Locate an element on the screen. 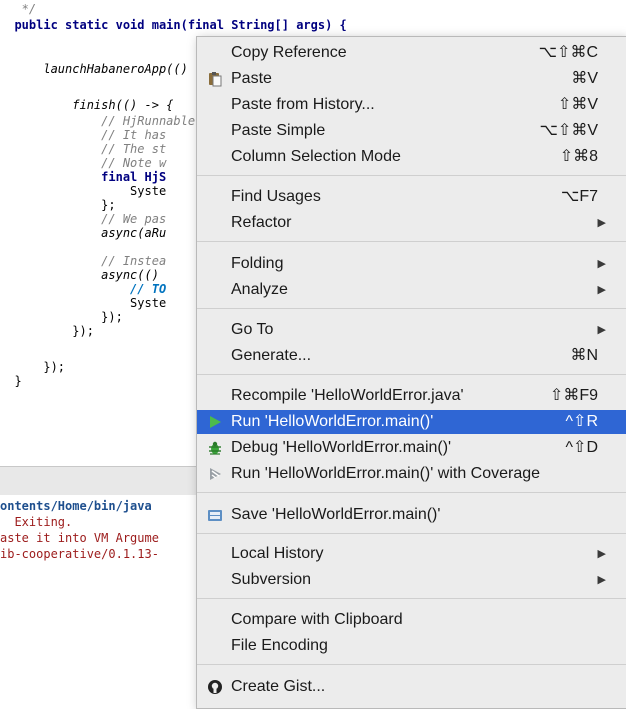 The width and height of the screenshot is (626, 709). code-line: */ is located at coordinates (18, 9).